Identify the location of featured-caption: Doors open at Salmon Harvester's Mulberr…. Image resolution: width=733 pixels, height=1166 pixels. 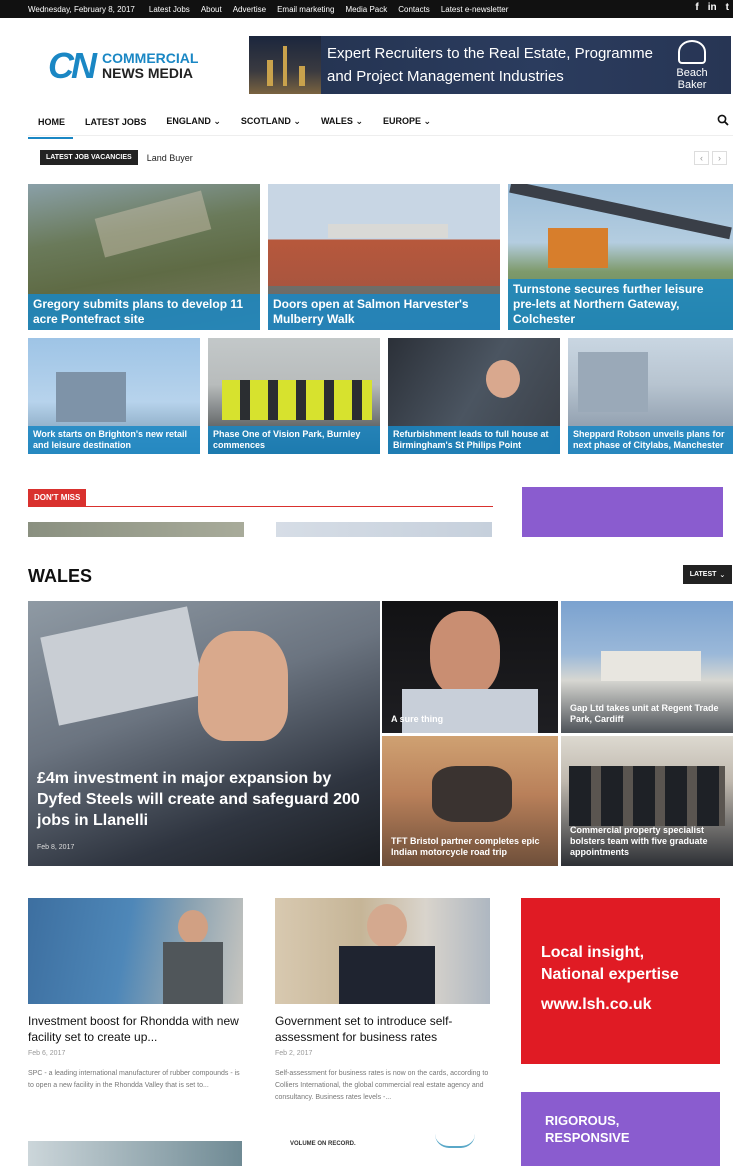
(384, 312).